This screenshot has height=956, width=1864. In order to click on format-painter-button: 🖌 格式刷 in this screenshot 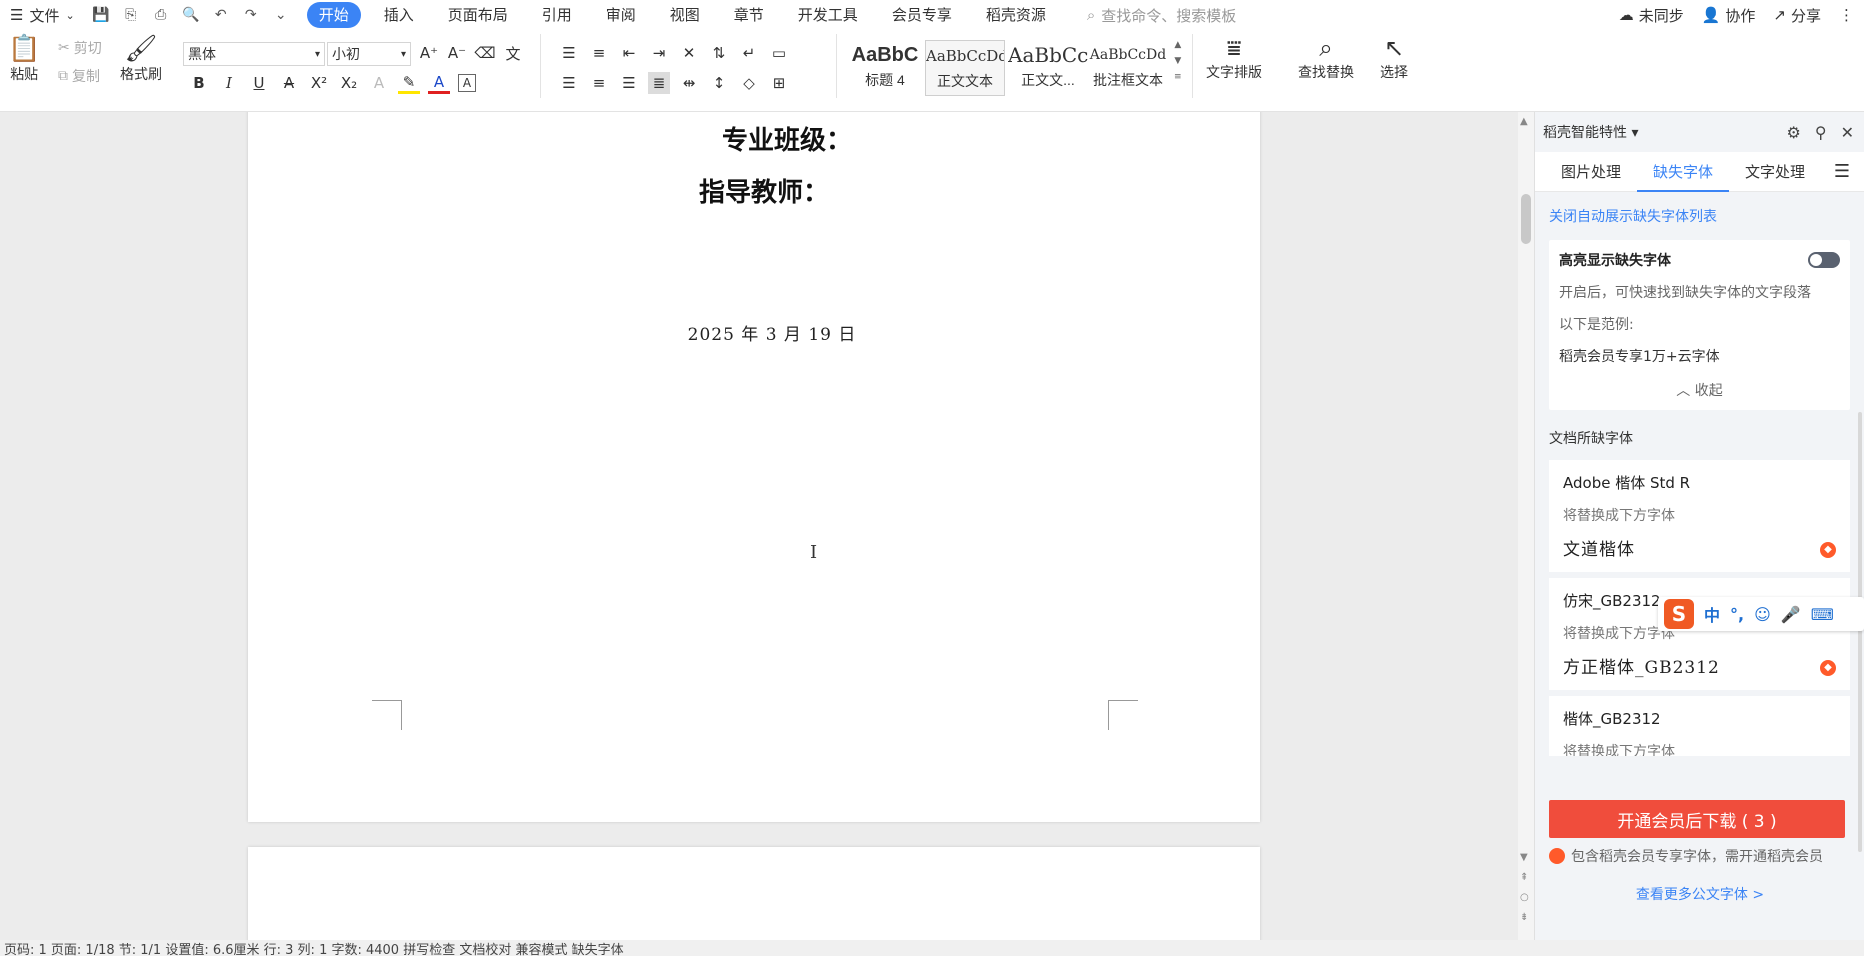, I will do `click(141, 59)`.